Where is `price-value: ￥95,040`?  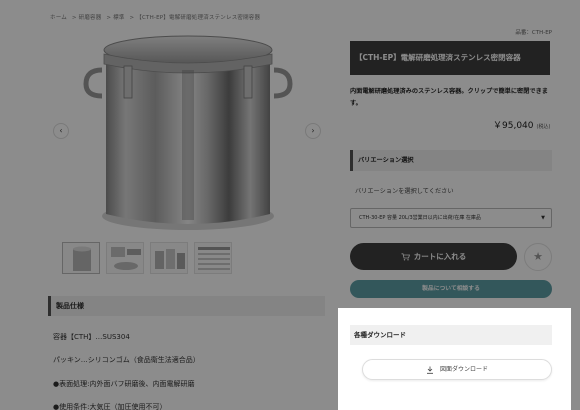
price-value: ￥95,040 is located at coordinates (513, 126).